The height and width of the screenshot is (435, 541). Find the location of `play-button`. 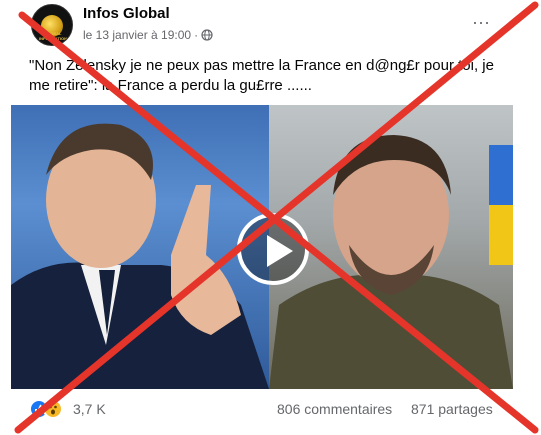

play-button is located at coordinates (273, 249).